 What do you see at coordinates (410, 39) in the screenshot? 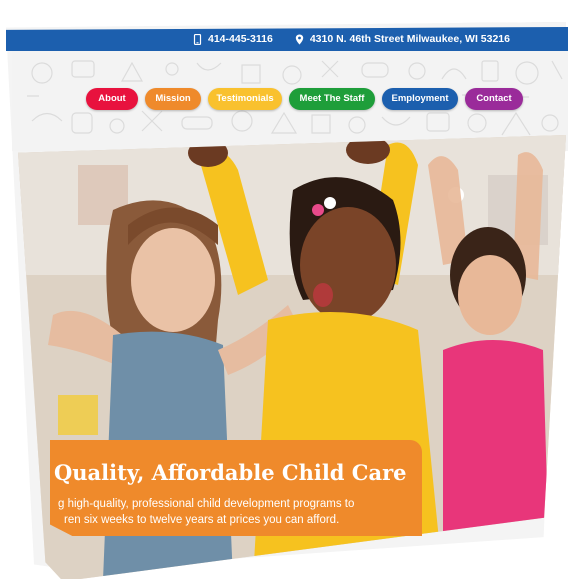
I see `address: 4310 N. 46th Street Milwaukee, WI 53216` at bounding box center [410, 39].